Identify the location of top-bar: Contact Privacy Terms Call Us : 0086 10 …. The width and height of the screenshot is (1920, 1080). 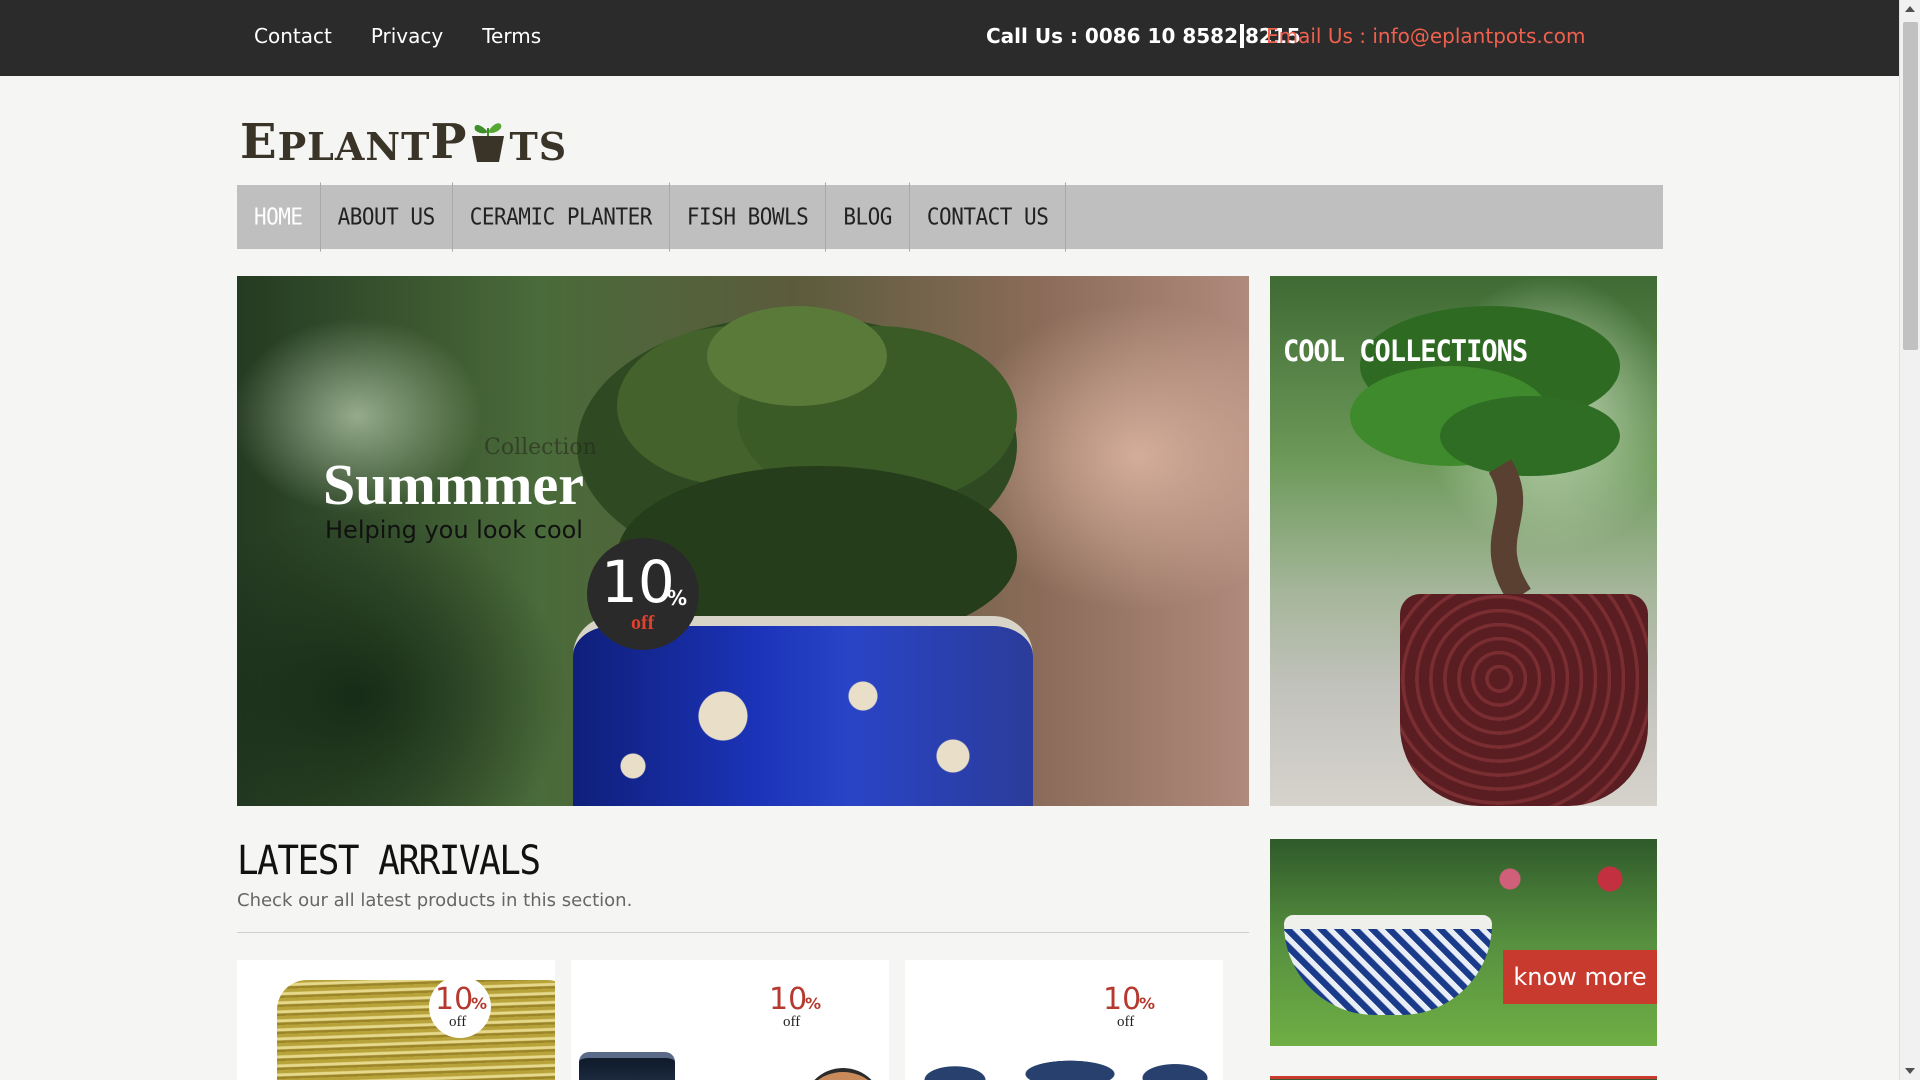
(949, 38).